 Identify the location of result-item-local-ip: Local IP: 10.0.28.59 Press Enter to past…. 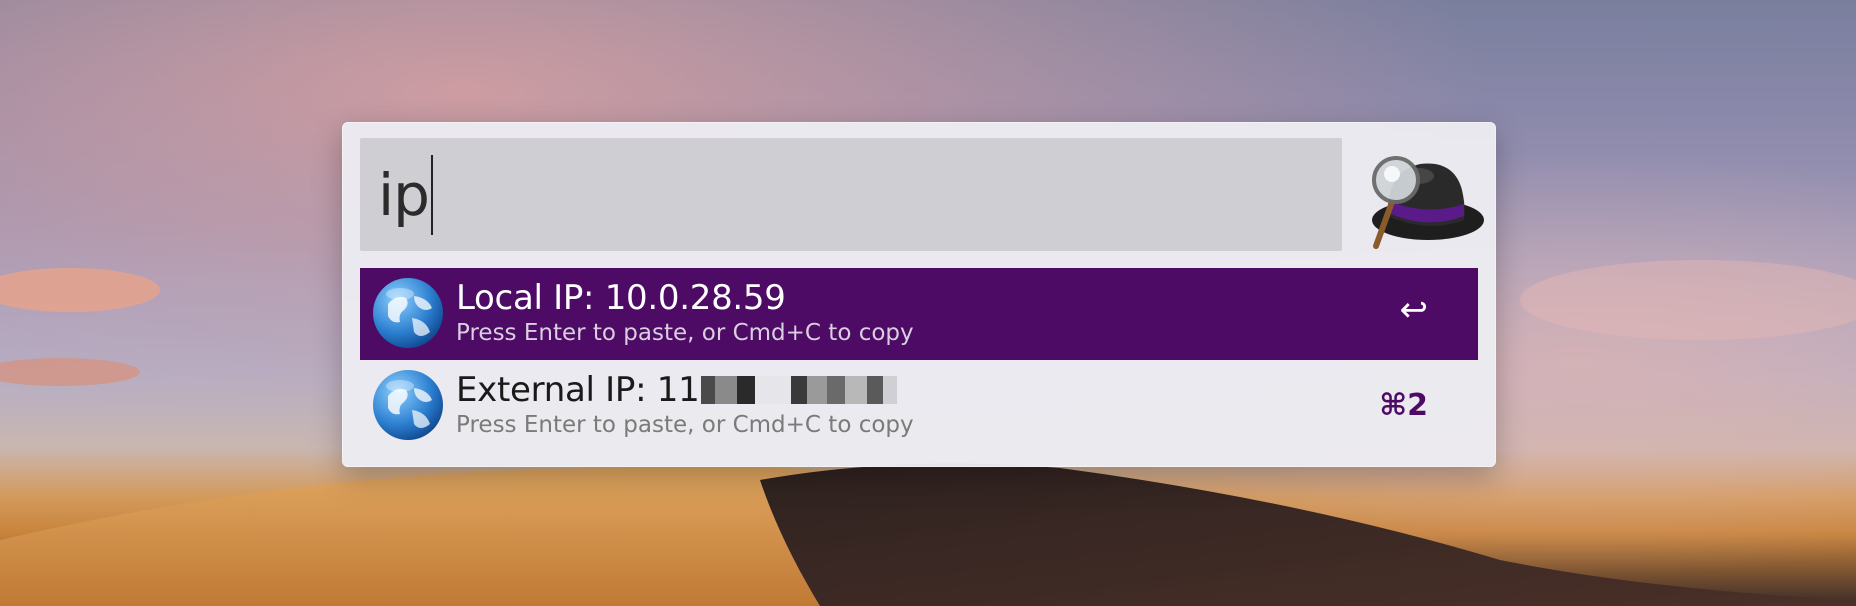
(919, 314).